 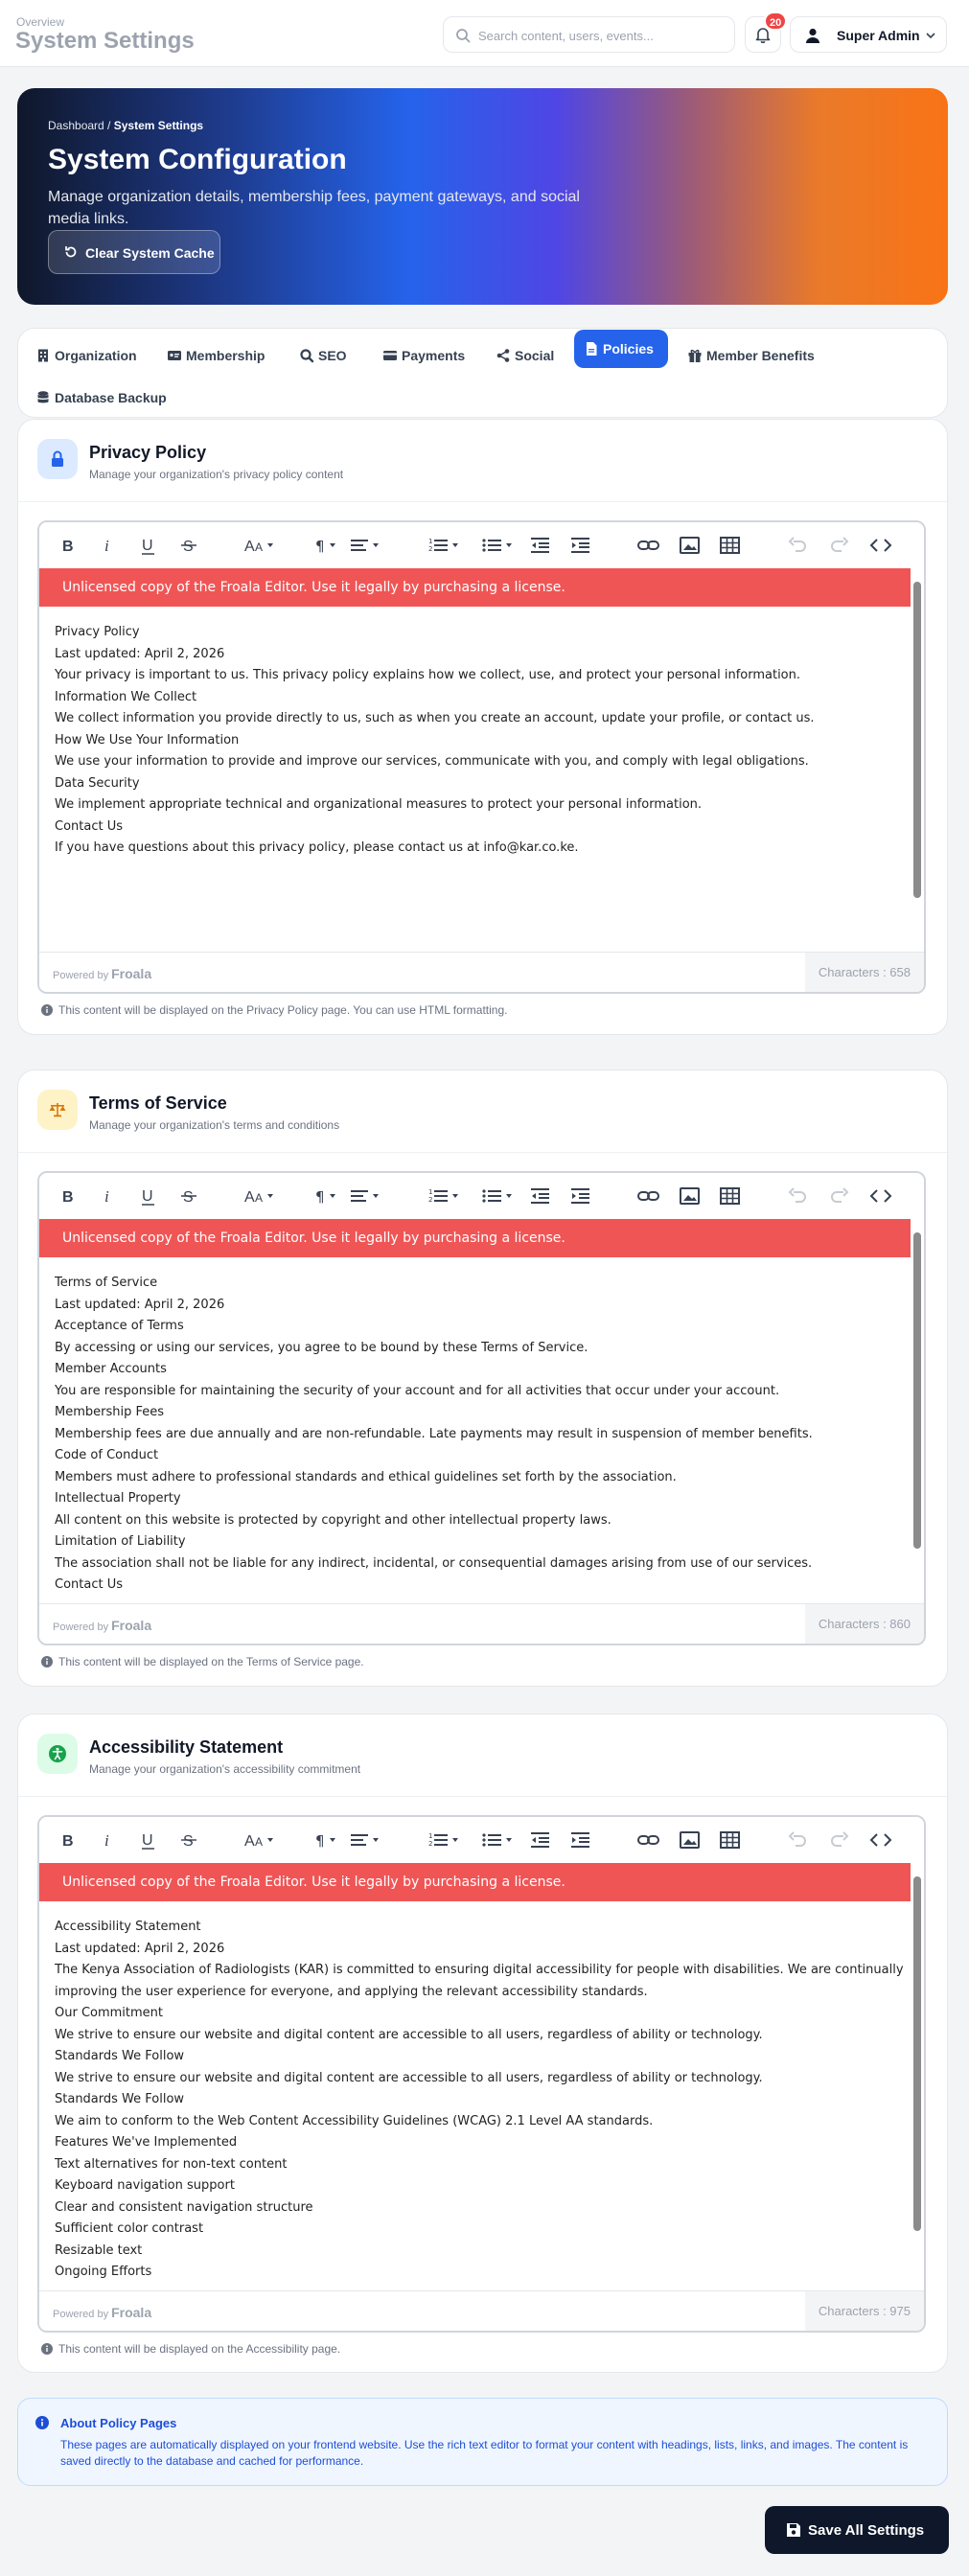 I want to click on credit-card-icon, so click(x=390, y=355).